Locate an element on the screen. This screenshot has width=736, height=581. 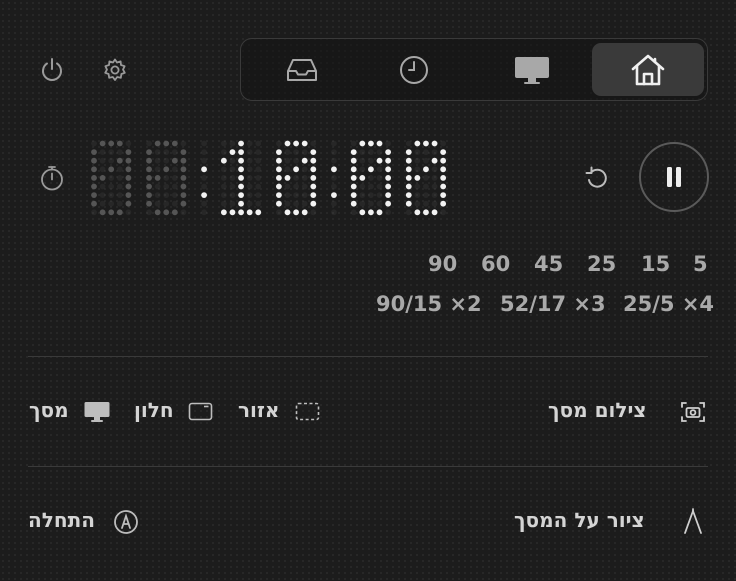
colon-dot is located at coordinates (334, 169).